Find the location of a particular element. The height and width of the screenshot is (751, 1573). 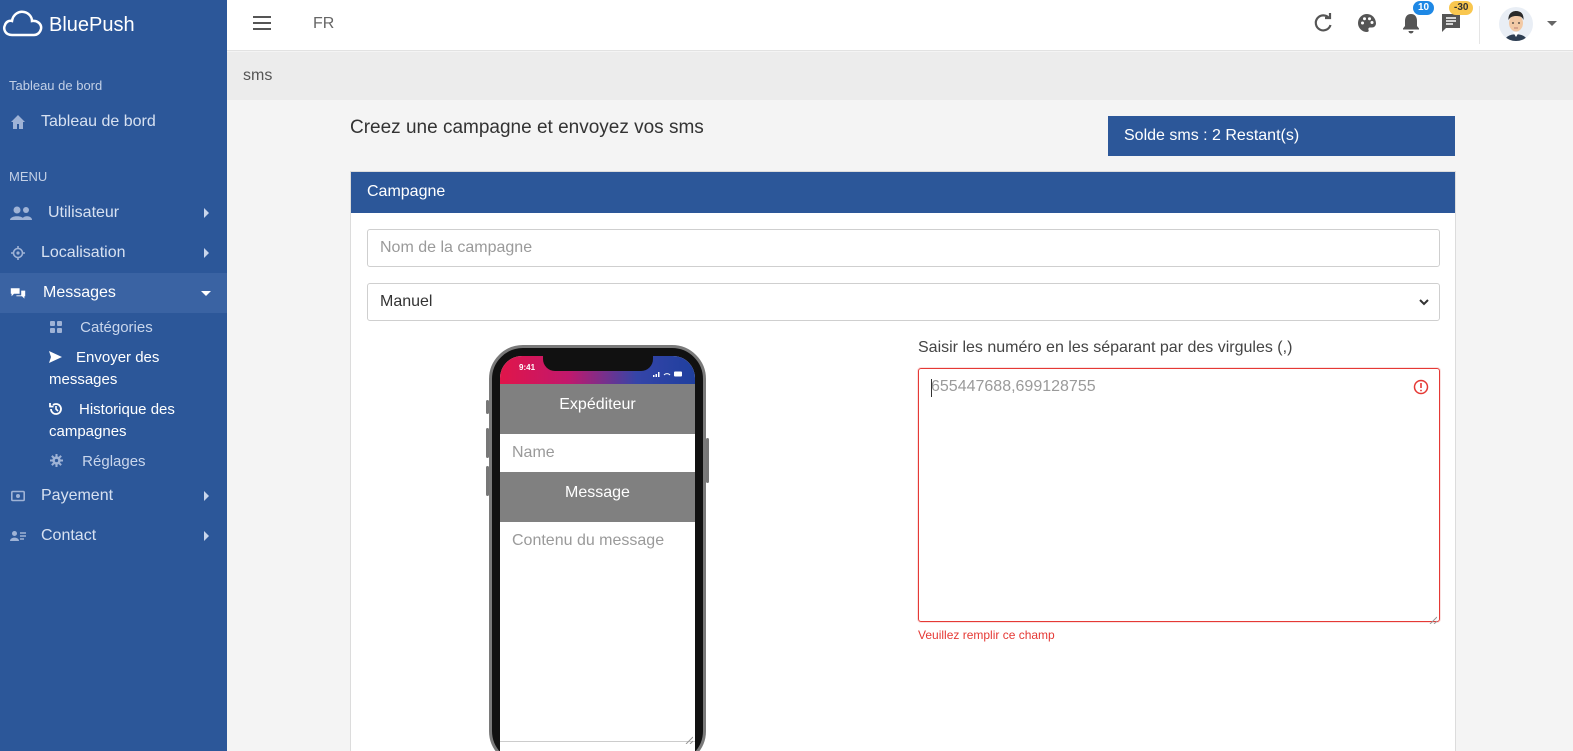

sidebar-subitem-label: Envoyer des is located at coordinates (118, 357).